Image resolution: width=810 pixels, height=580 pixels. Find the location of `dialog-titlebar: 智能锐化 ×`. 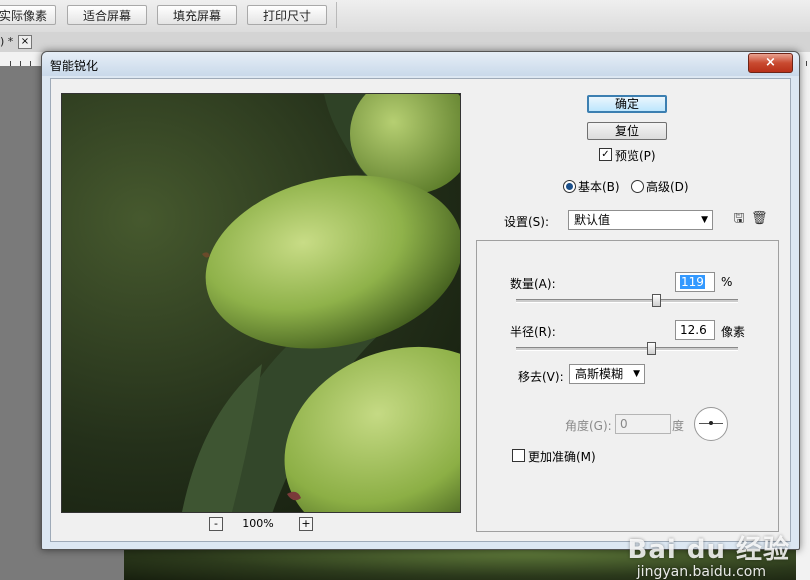

dialog-titlebar: 智能锐化 × is located at coordinates (420, 64).